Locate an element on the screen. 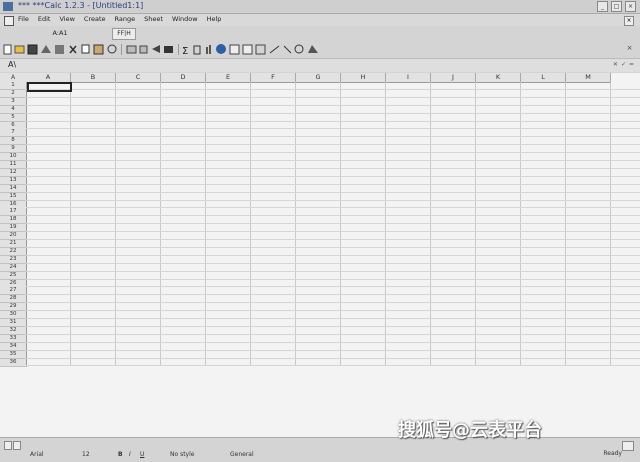  paste-icon is located at coordinates (98, 49).